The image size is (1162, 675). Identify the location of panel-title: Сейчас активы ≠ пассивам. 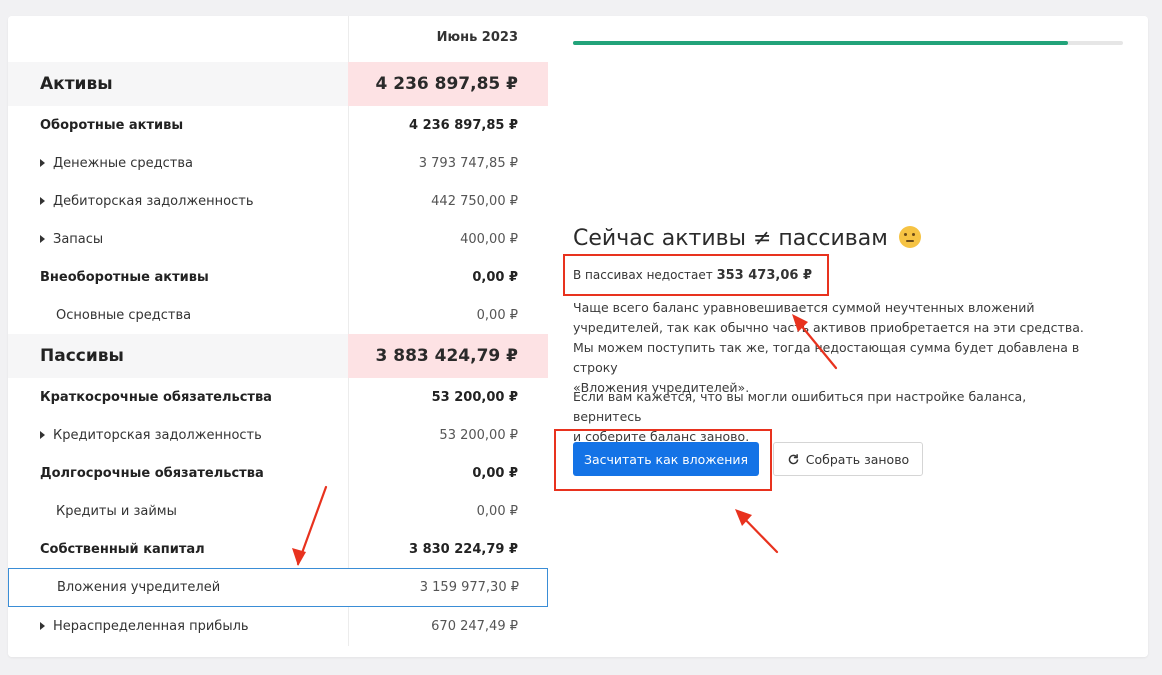
(747, 238).